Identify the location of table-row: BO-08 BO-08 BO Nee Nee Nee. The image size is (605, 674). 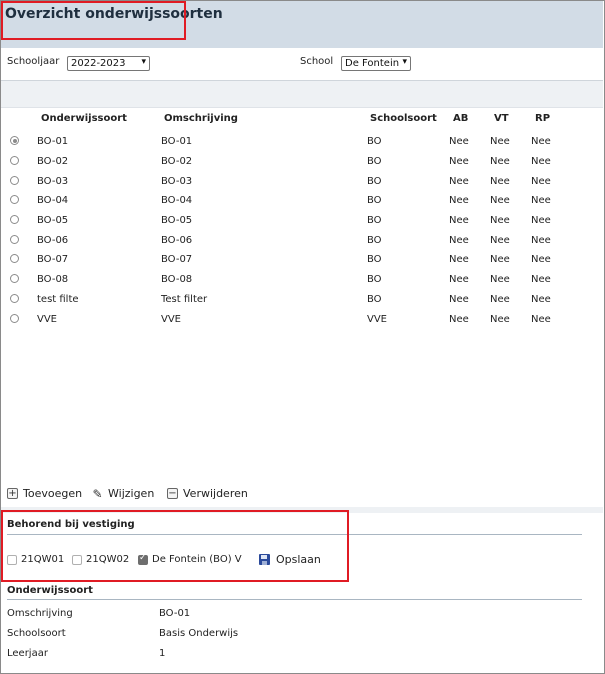
(301, 280).